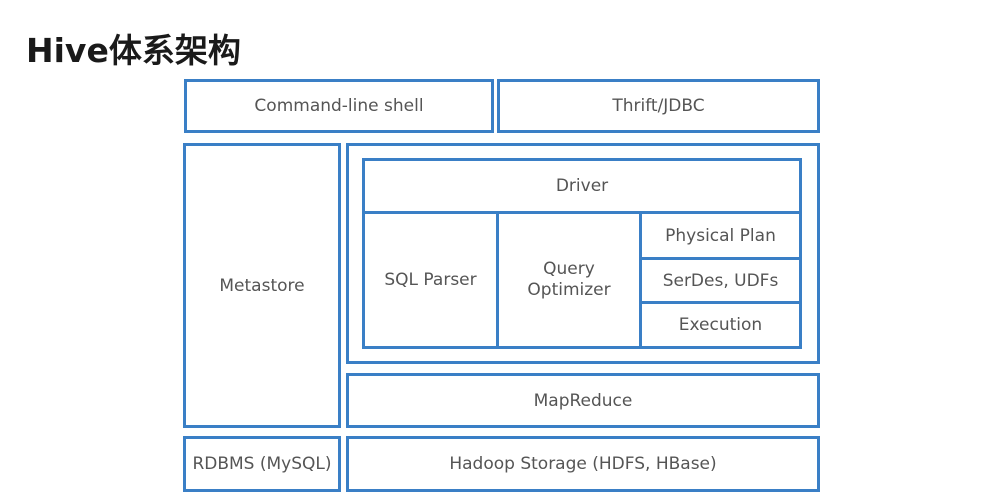  I want to click on hadoop-storage-label: Hadoop Storage (HDFS, HBase), so click(583, 464).